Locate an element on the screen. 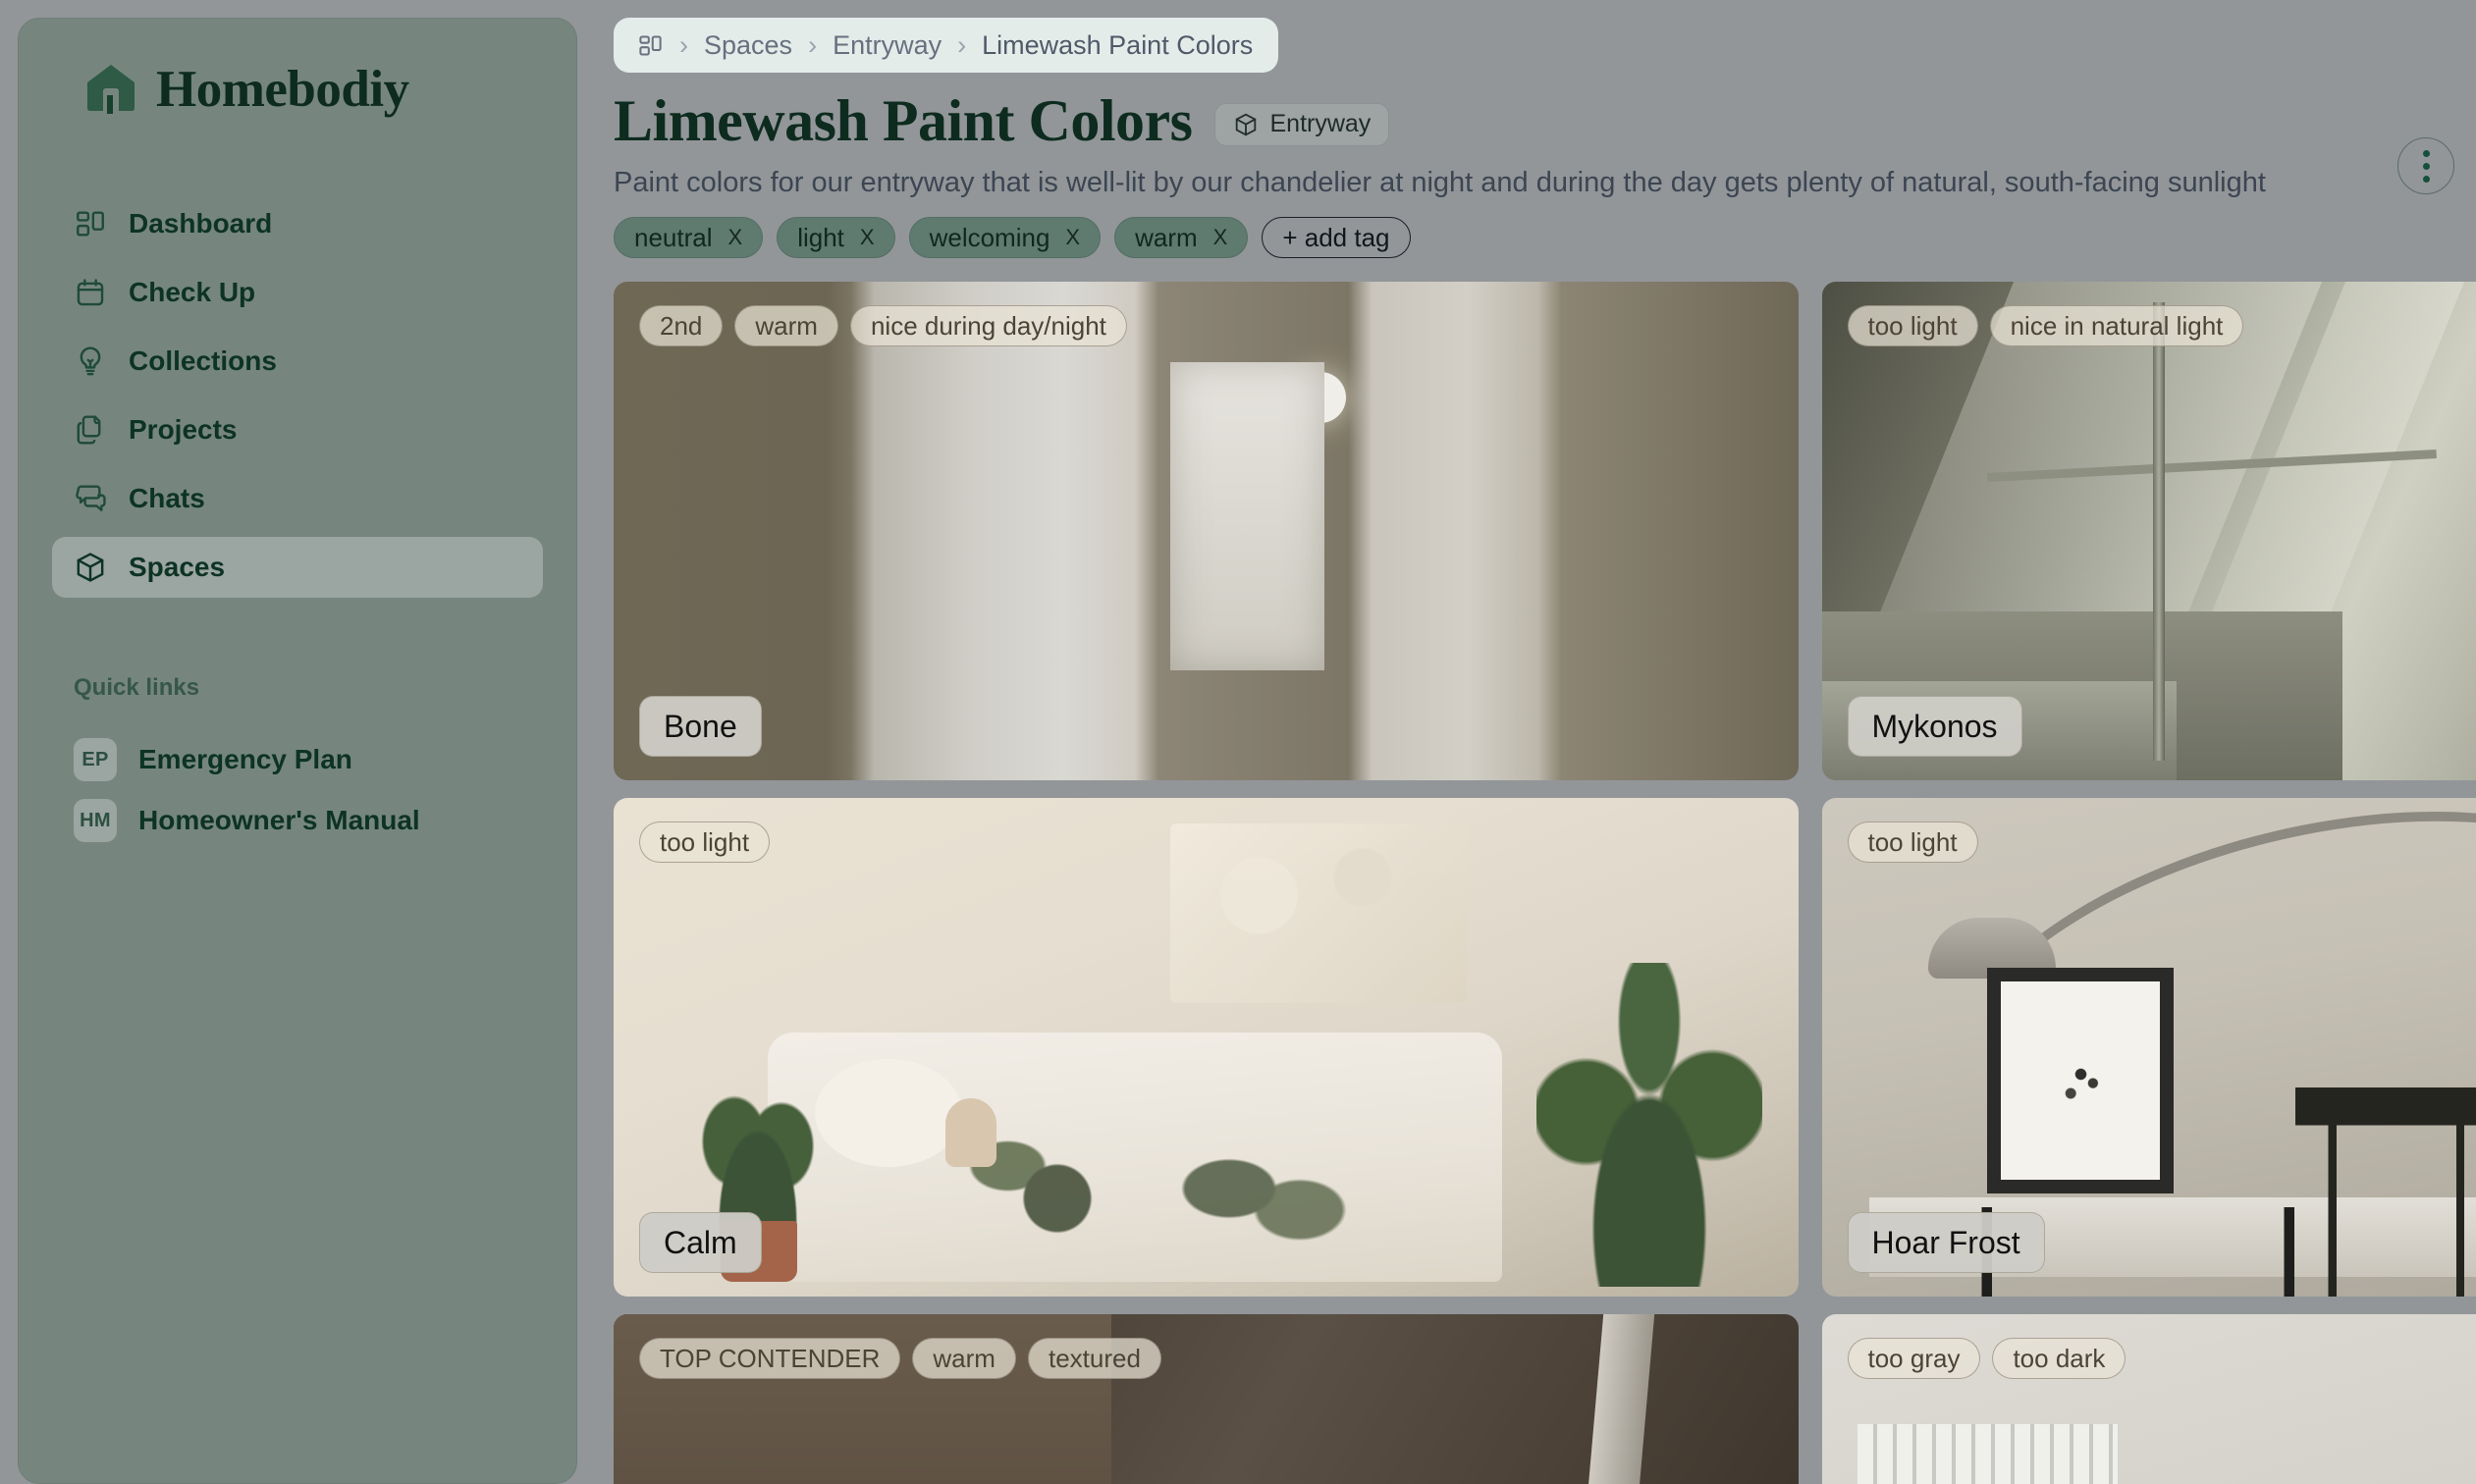 The width and height of the screenshot is (2476, 1484). house-logo-icon is located at coordinates (110, 89).